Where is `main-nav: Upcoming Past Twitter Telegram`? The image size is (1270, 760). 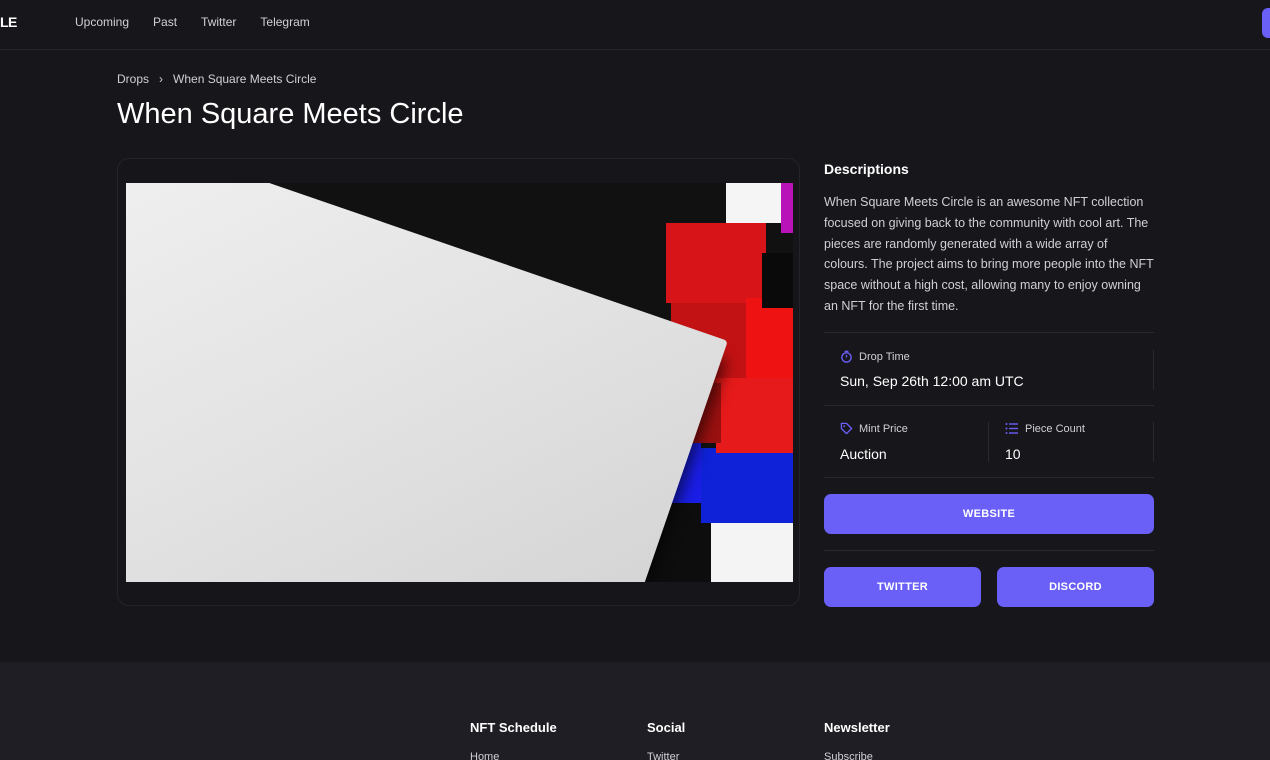
main-nav: Upcoming Past Twitter Telegram is located at coordinates (192, 22).